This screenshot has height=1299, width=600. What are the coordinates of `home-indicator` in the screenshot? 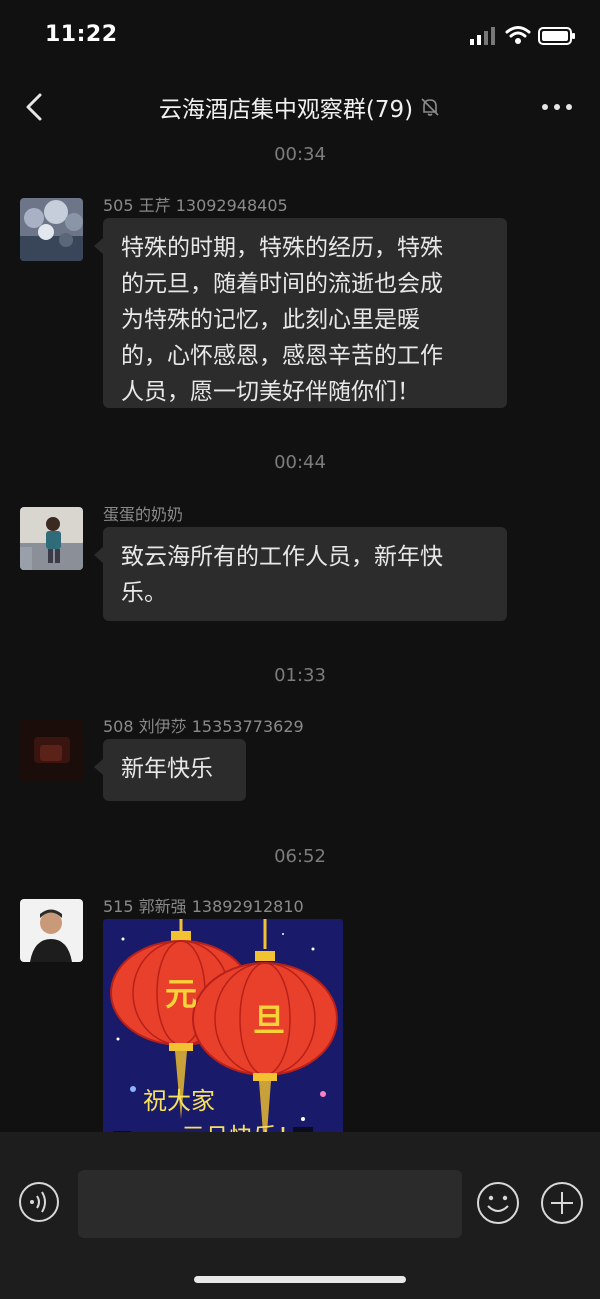 It's located at (300, 1279).